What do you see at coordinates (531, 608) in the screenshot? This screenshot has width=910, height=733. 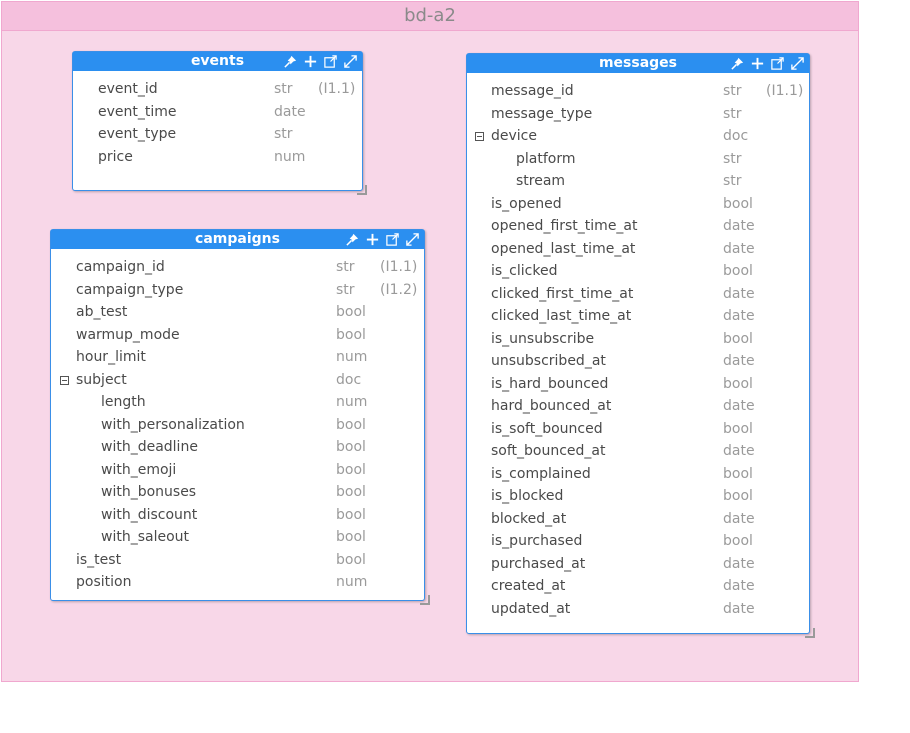 I see `field-name: updated_at` at bounding box center [531, 608].